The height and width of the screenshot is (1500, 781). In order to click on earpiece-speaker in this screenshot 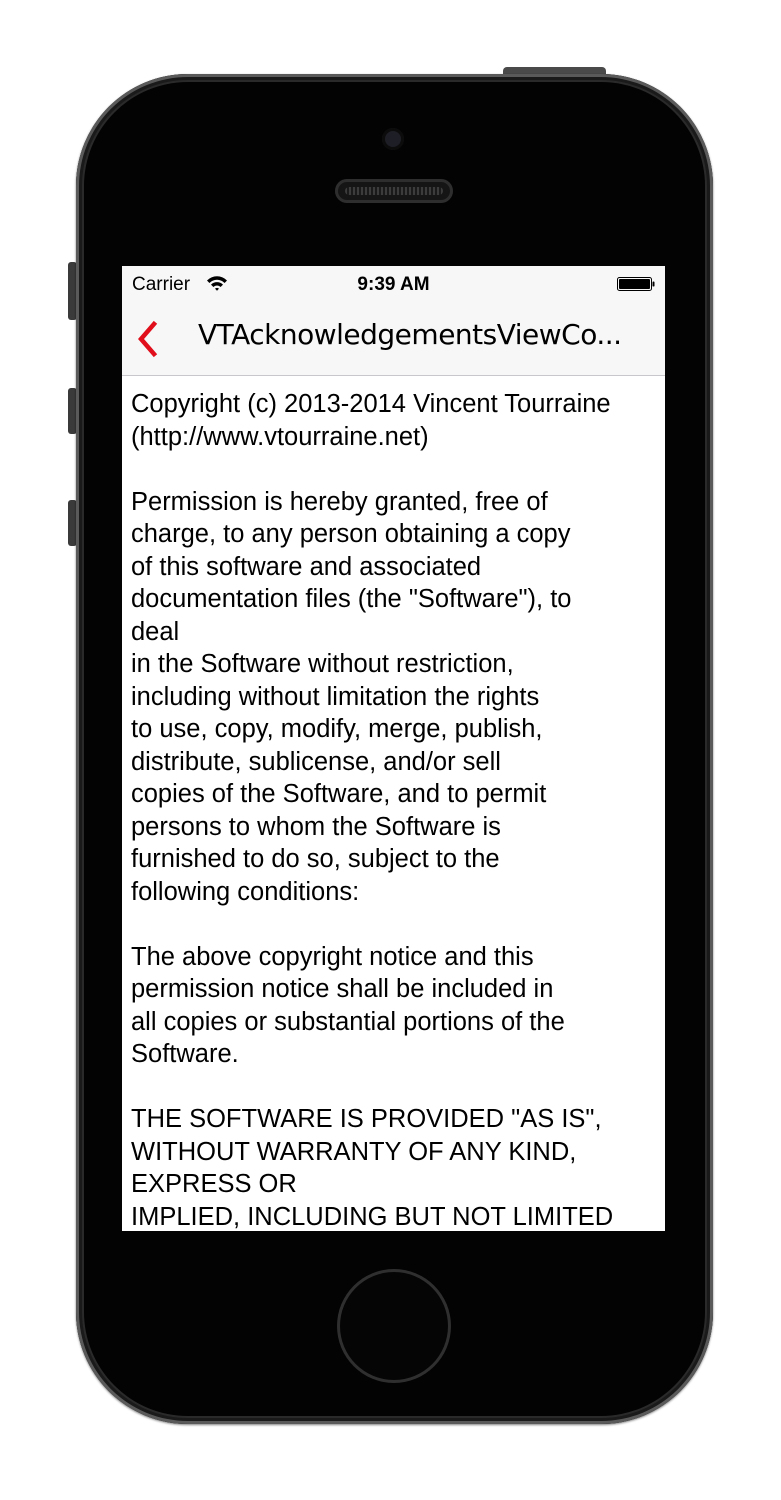, I will do `click(394, 191)`.